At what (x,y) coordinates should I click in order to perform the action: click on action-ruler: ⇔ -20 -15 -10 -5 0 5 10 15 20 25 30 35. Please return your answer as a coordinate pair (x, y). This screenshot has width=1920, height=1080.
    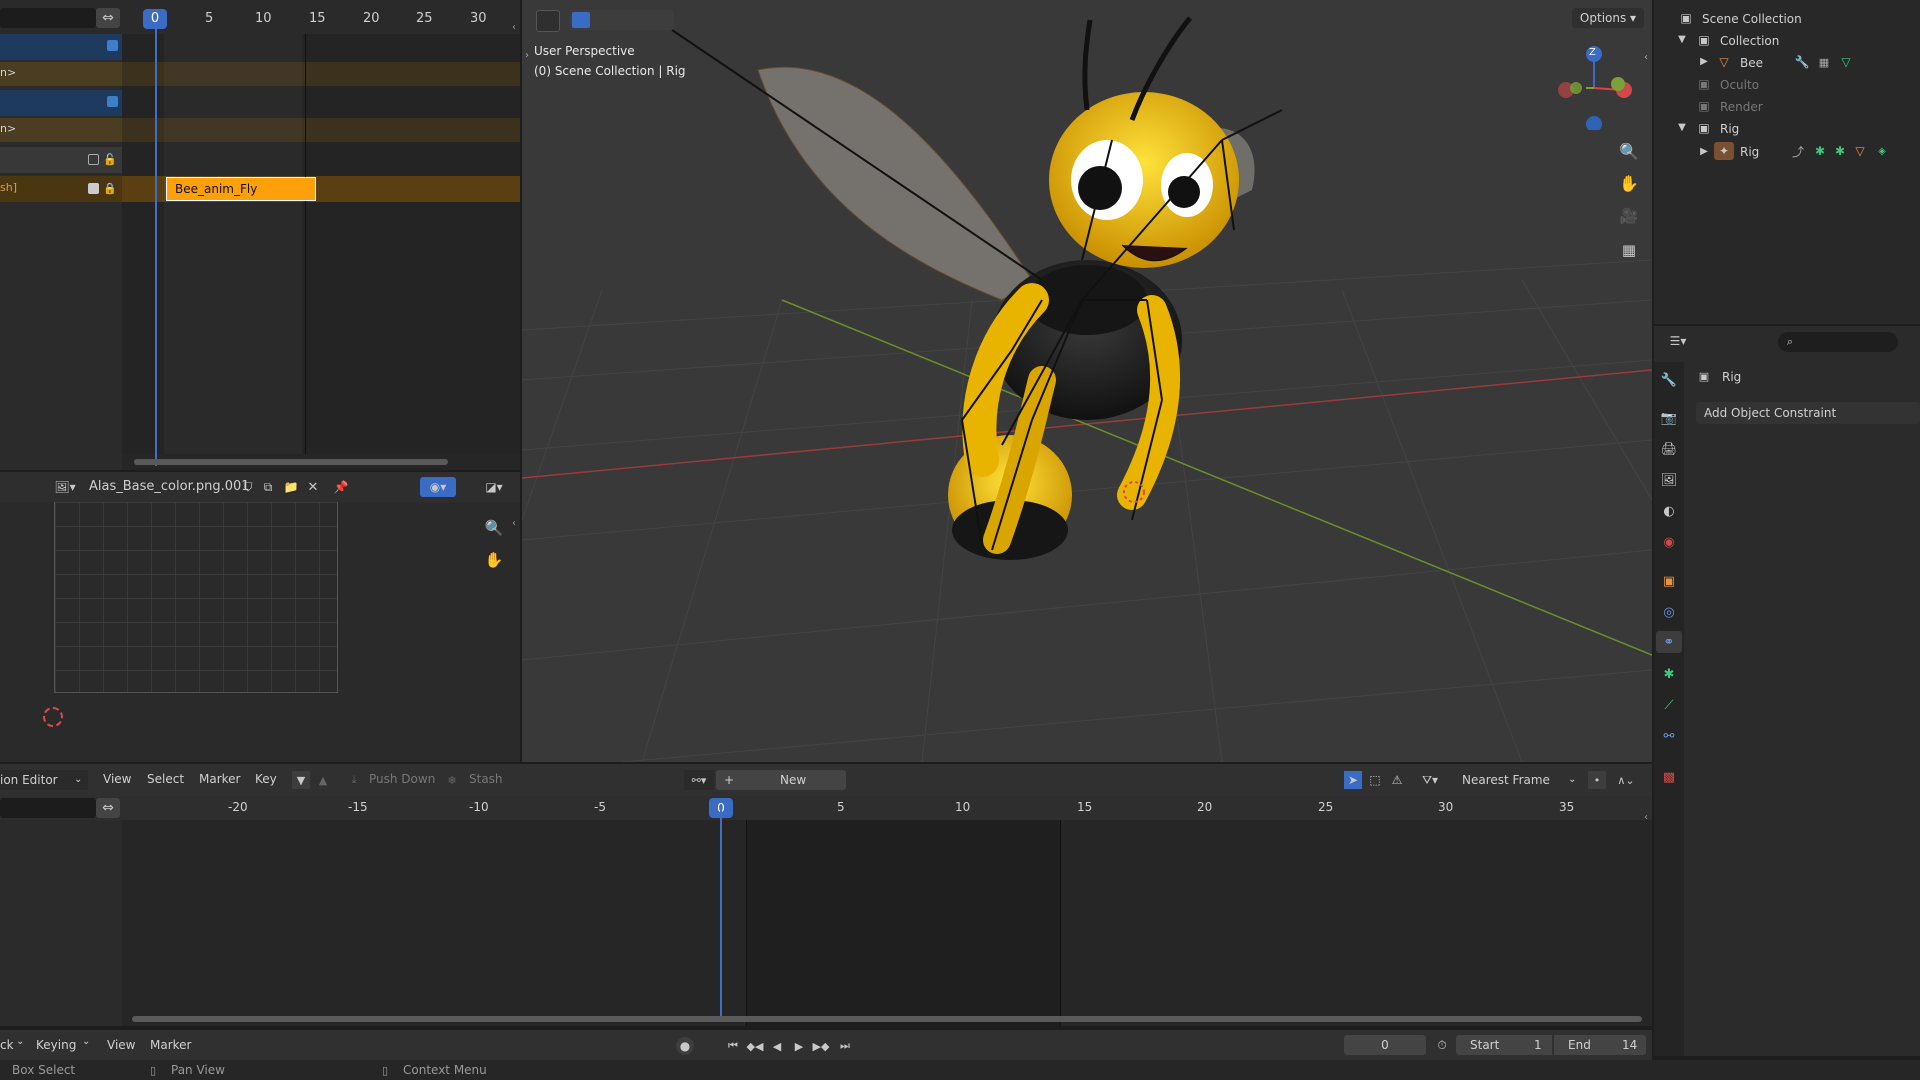
    Looking at the image, I should click on (826, 808).